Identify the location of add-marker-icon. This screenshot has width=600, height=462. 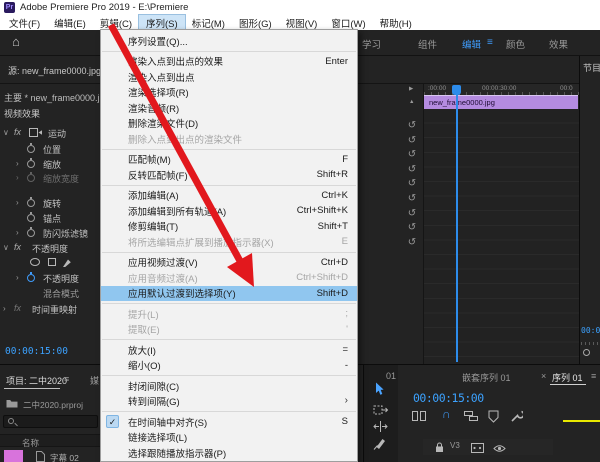
(493, 416).